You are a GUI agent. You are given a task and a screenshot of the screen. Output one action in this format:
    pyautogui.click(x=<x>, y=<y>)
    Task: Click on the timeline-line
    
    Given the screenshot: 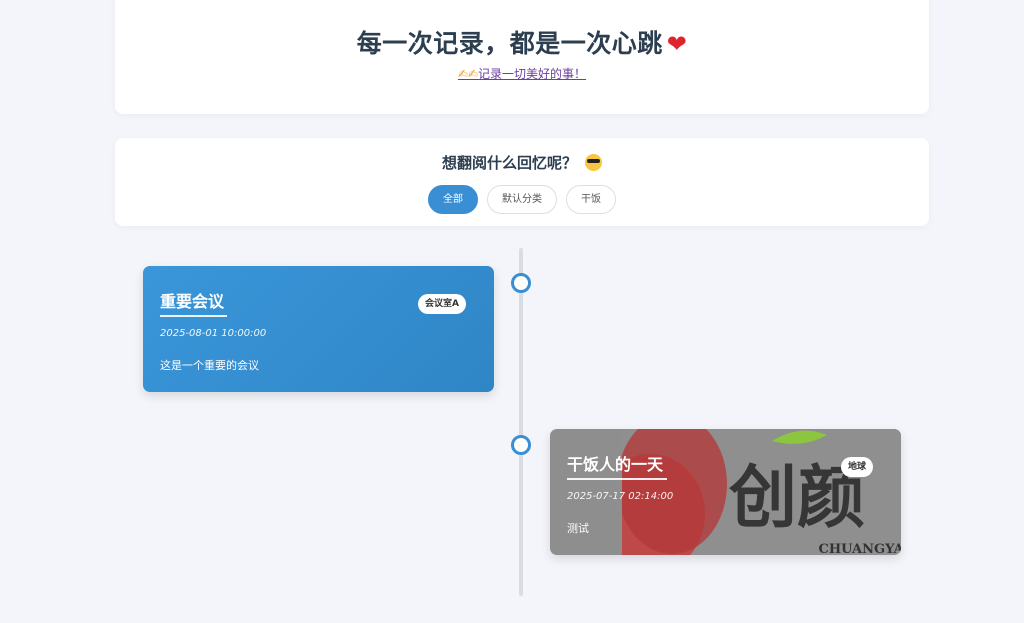 What is the action you would take?
    pyautogui.click(x=521, y=422)
    